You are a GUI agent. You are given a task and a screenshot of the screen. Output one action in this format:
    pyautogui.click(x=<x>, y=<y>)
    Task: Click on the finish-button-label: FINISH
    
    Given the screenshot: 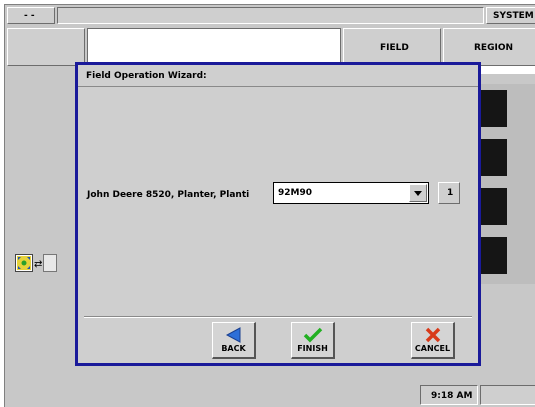 What is the action you would take?
    pyautogui.click(x=312, y=348)
    